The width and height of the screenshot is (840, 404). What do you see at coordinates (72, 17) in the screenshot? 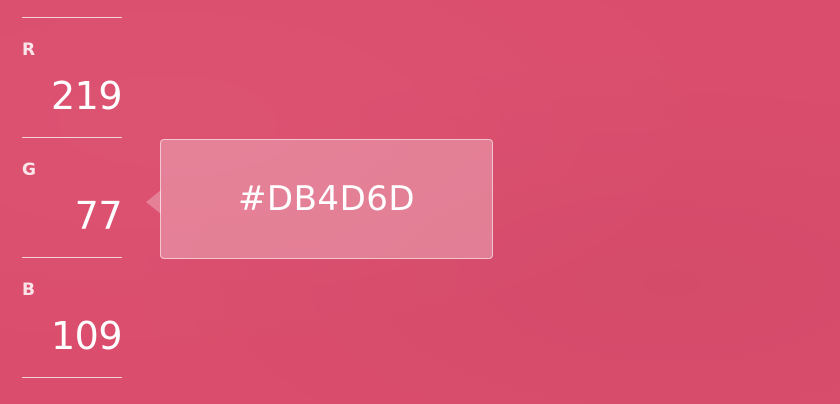
I see `divider-top` at bounding box center [72, 17].